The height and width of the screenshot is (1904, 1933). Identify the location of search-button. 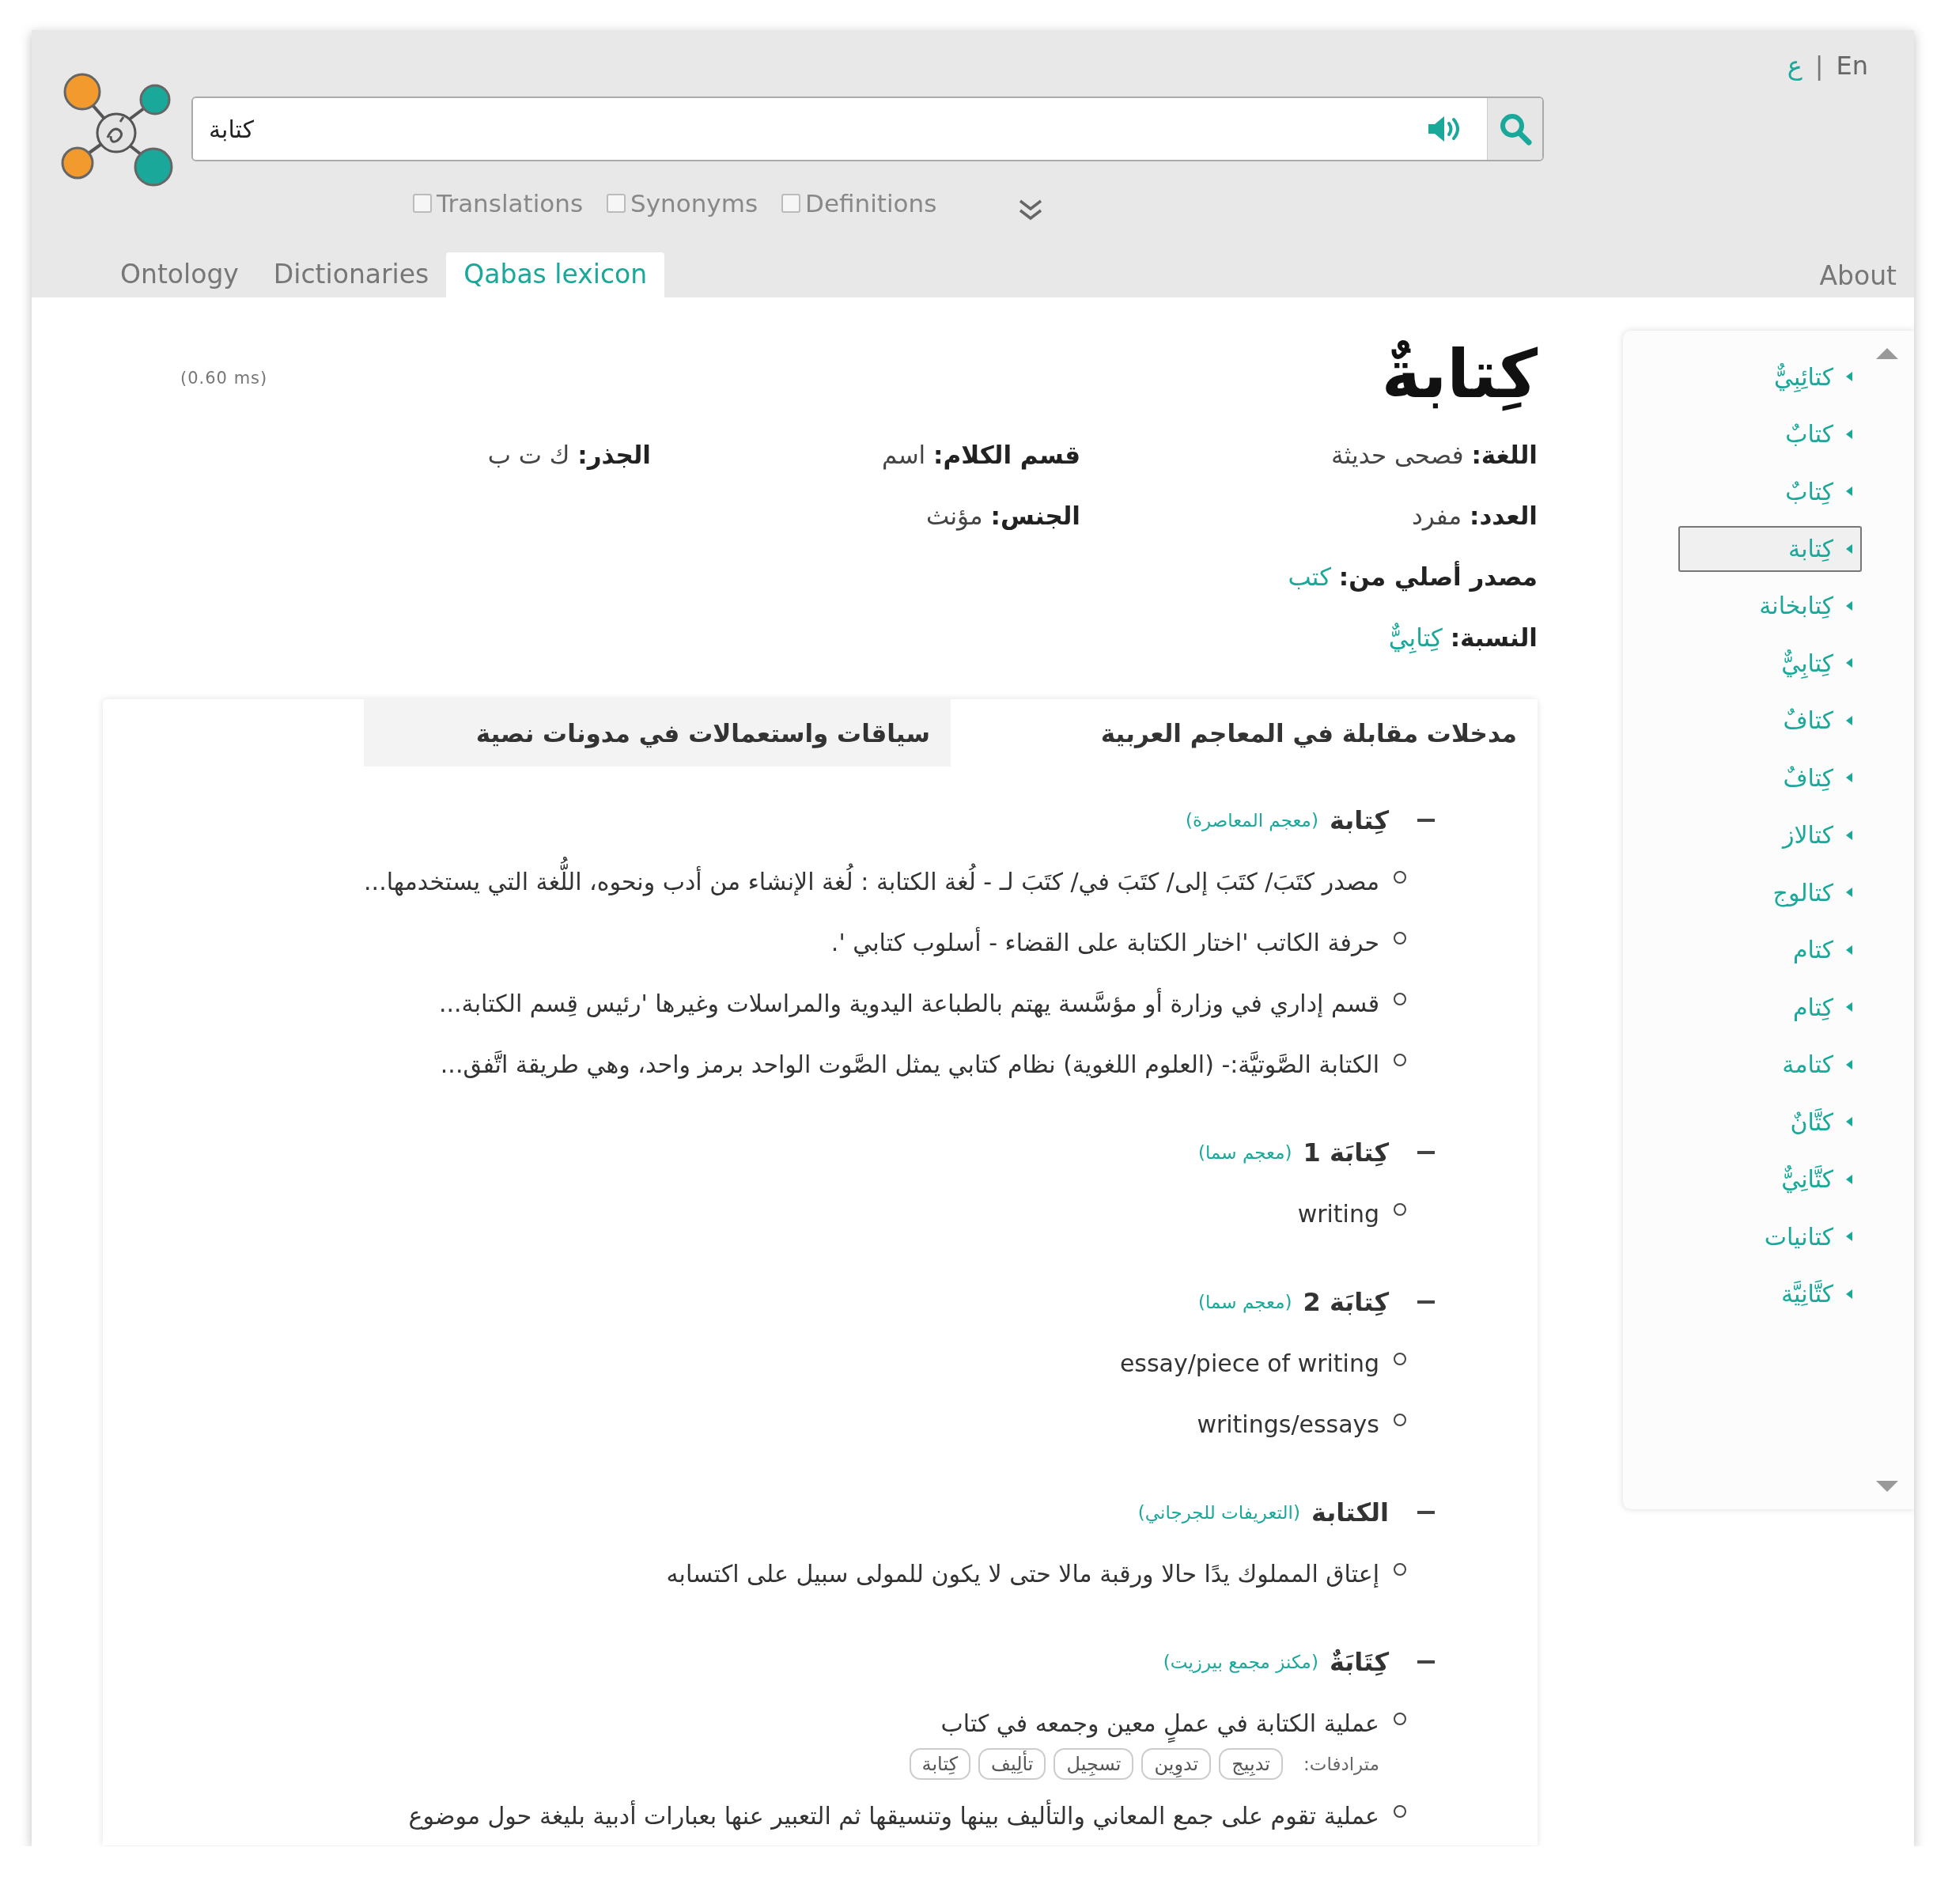
(1514, 129).